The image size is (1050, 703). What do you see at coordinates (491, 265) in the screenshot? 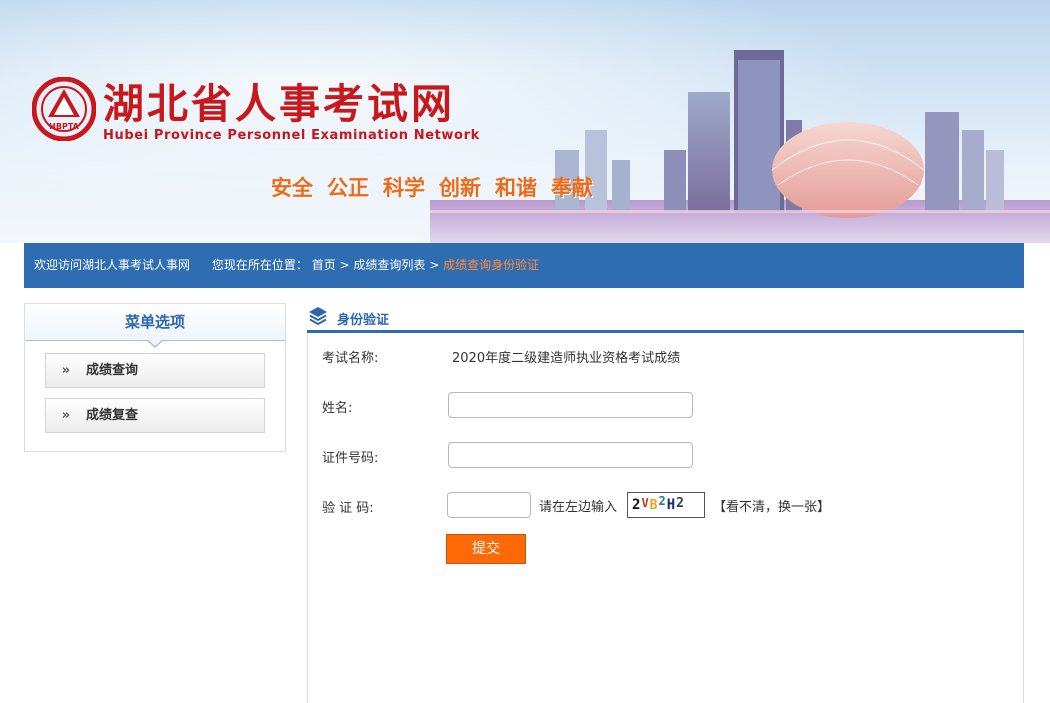
I see `breadcrumb-current: 成绩查询身份验证` at bounding box center [491, 265].